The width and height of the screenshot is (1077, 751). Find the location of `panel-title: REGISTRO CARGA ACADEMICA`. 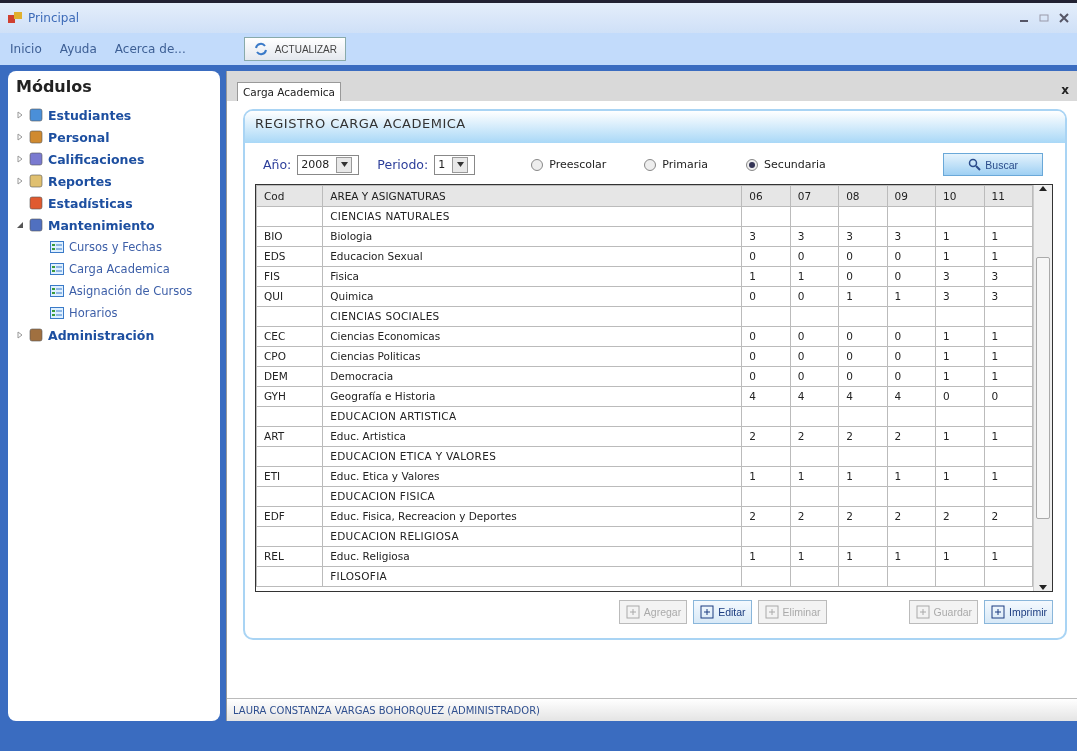

panel-title: REGISTRO CARGA ACADEMICA is located at coordinates (655, 127).